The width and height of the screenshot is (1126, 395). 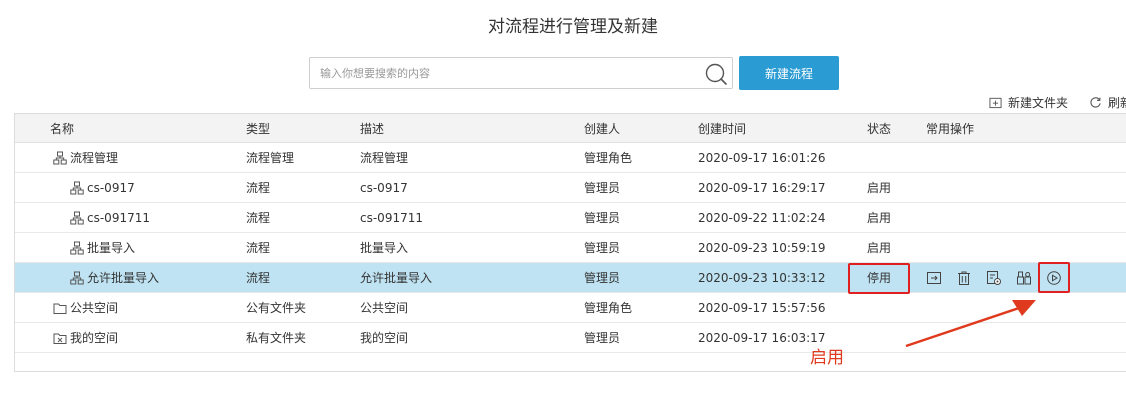 What do you see at coordinates (62, 129) in the screenshot?
I see `column-header-name: 名称` at bounding box center [62, 129].